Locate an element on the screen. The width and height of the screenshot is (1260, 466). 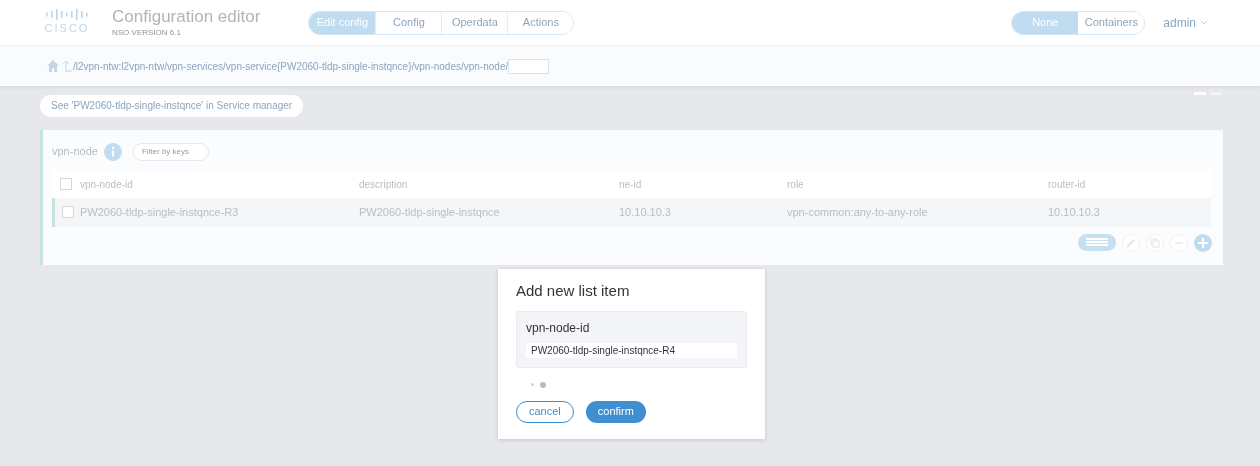
list-title: vpn-node is located at coordinates (75, 152).